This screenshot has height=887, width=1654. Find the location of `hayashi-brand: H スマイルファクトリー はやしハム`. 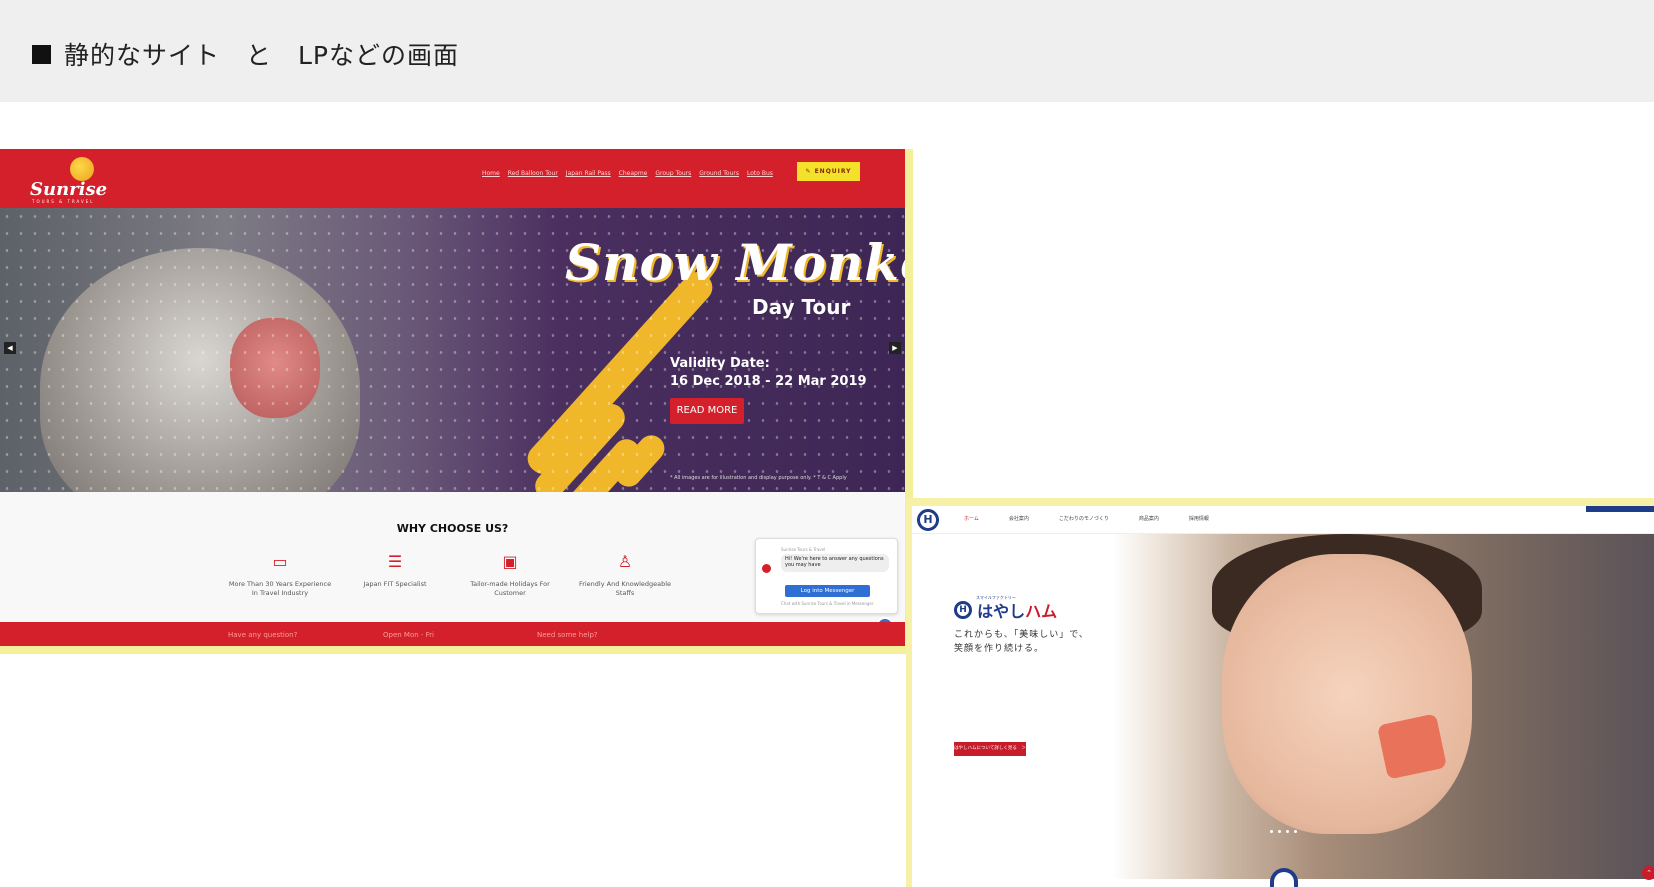

hayashi-brand: H スマイルファクトリー はやしハム is located at coordinates (1005, 608).